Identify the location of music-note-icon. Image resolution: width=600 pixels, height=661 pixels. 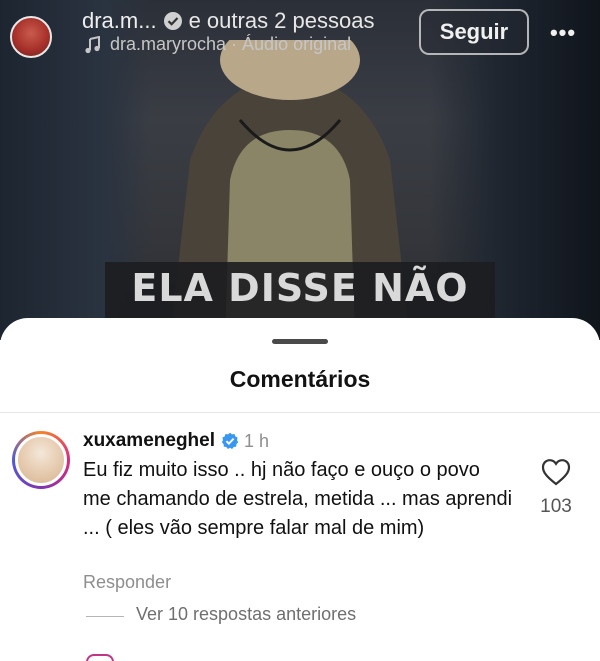
(92, 44).